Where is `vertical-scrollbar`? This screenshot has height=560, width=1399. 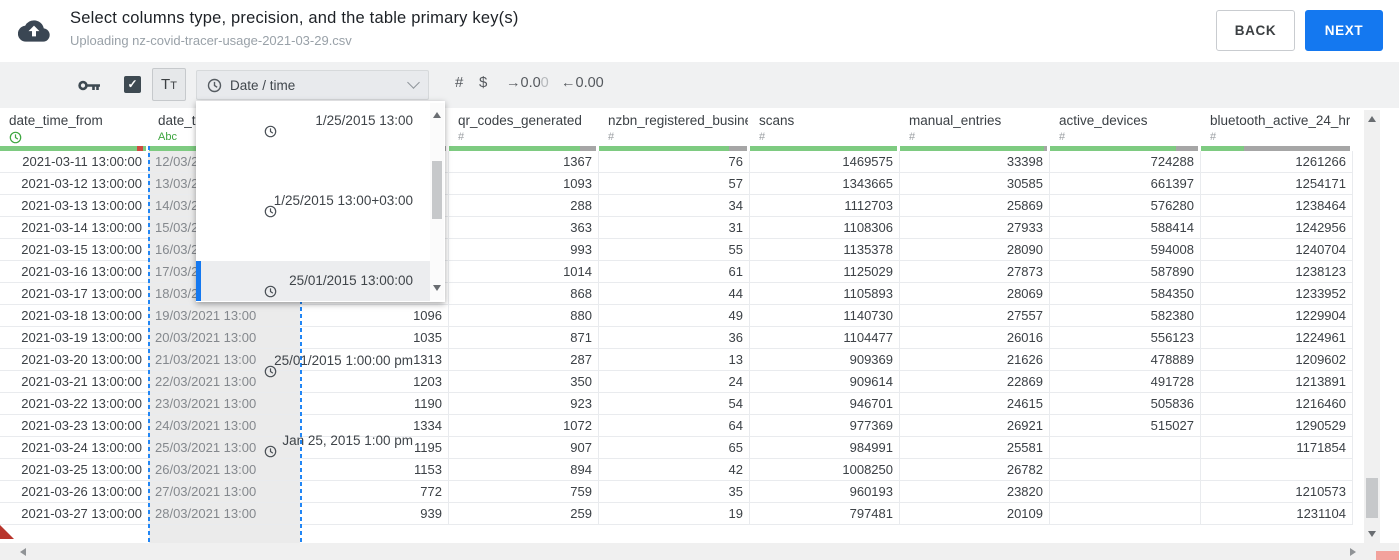 vertical-scrollbar is located at coordinates (1372, 326).